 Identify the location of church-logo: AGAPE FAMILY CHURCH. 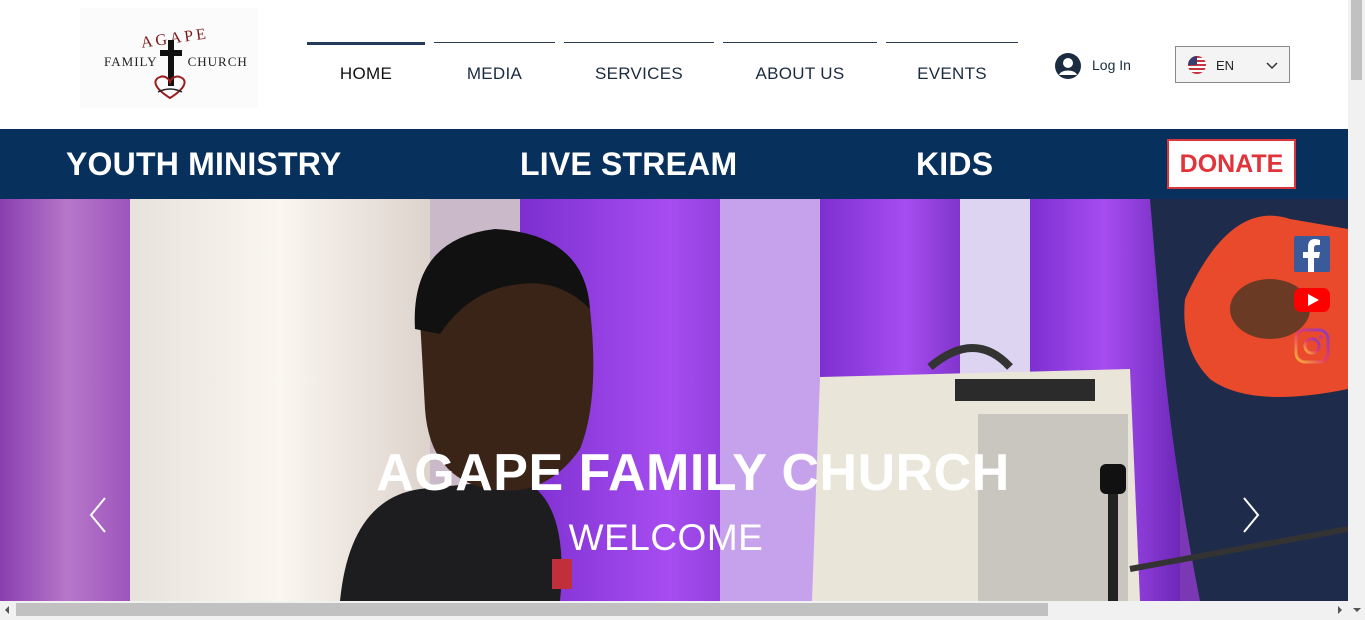
(169, 58).